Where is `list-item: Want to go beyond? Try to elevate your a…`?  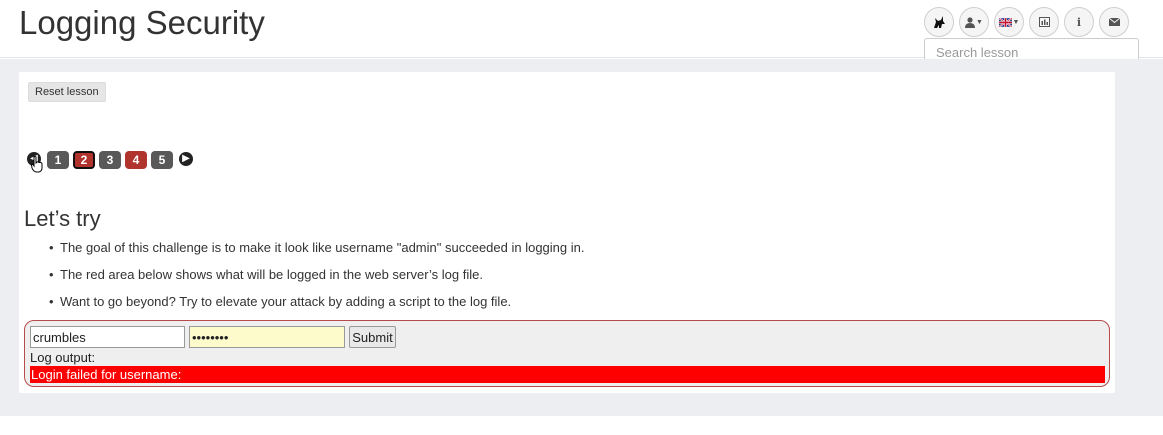 list-item: Want to go beyond? Try to elevate your a… is located at coordinates (316, 307).